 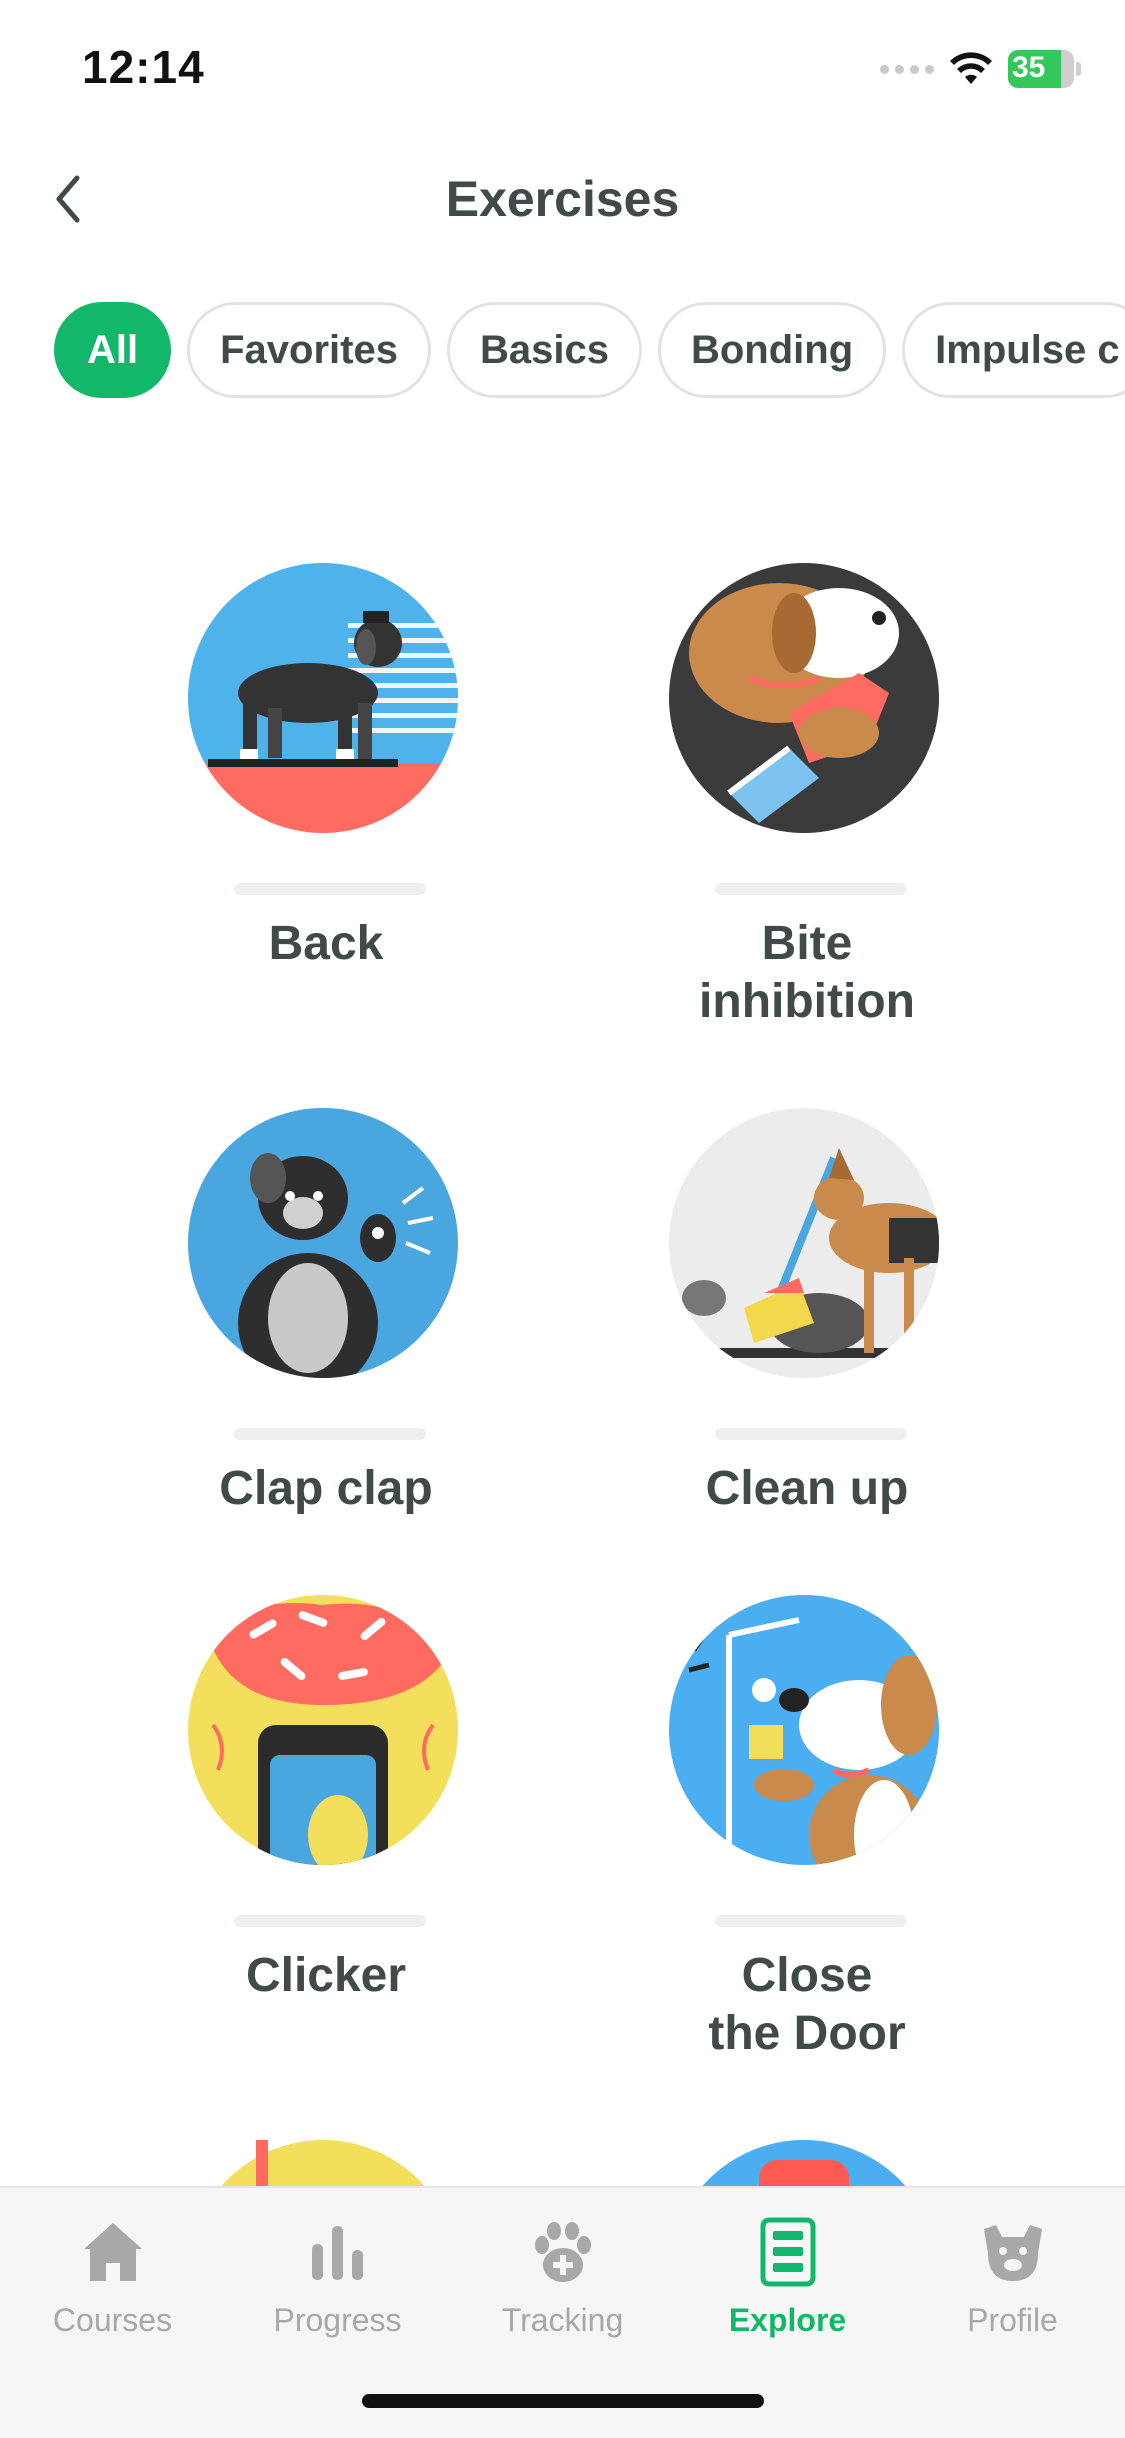 I want to click on tab-tracking: Tracking, so click(x=562, y=2275).